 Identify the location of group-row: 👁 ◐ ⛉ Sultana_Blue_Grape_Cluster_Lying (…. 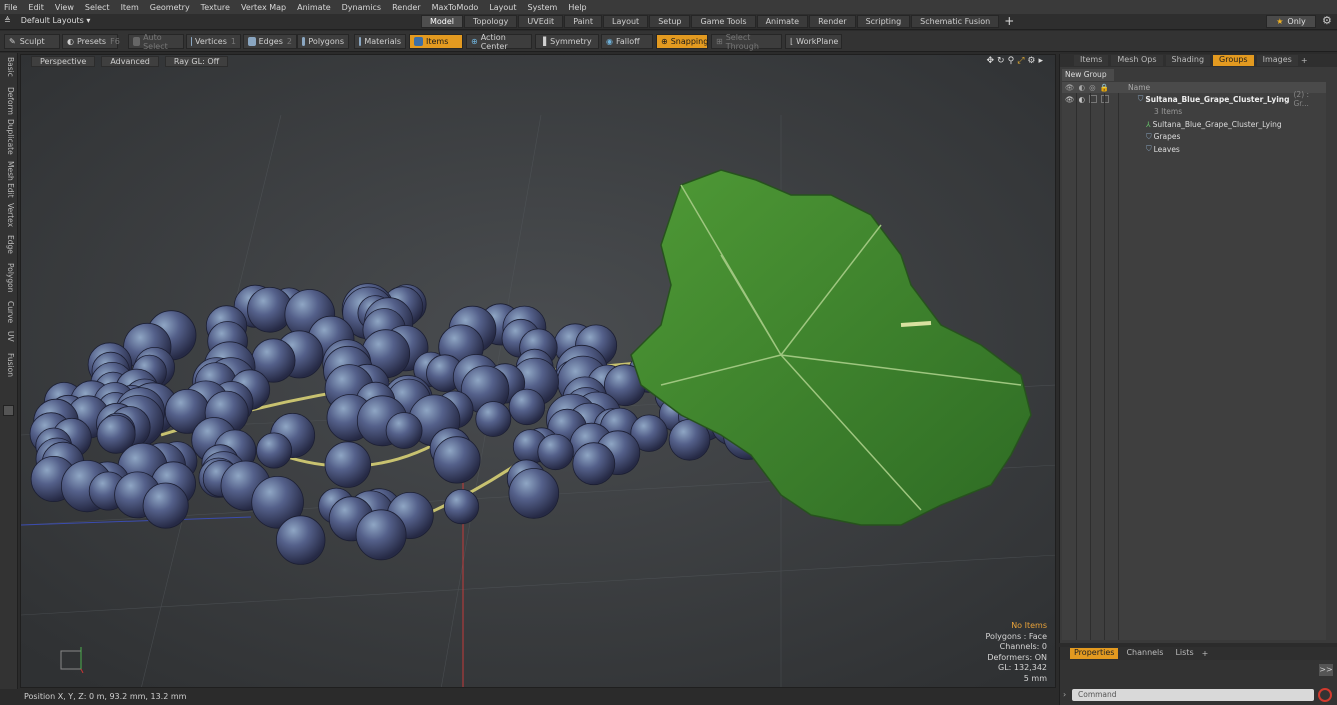
(1194, 99).